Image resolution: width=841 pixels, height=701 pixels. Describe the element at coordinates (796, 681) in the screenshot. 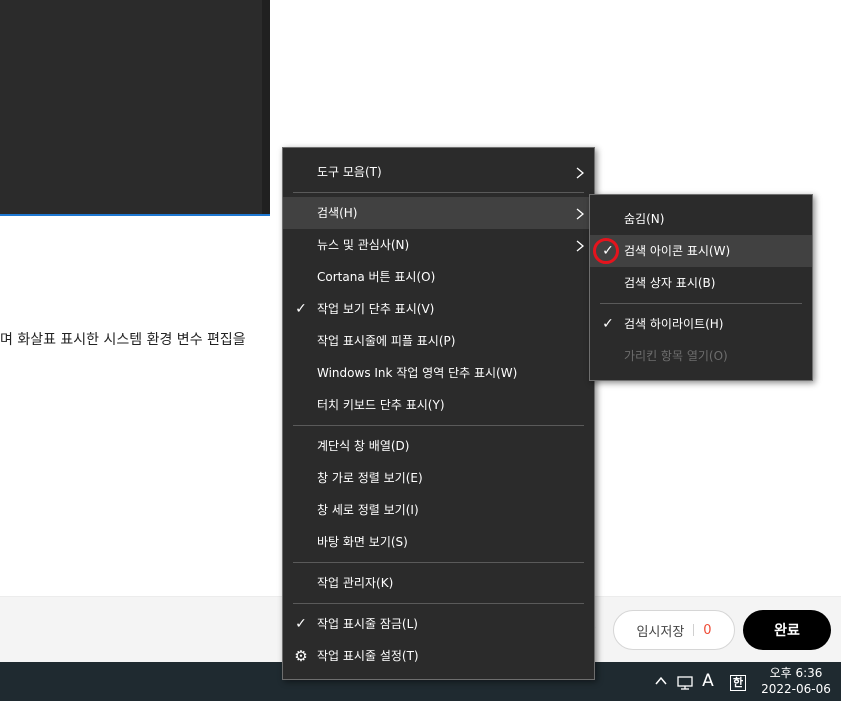

I see `taskbar-clock: 오후 6:36 2022-06-06` at that location.